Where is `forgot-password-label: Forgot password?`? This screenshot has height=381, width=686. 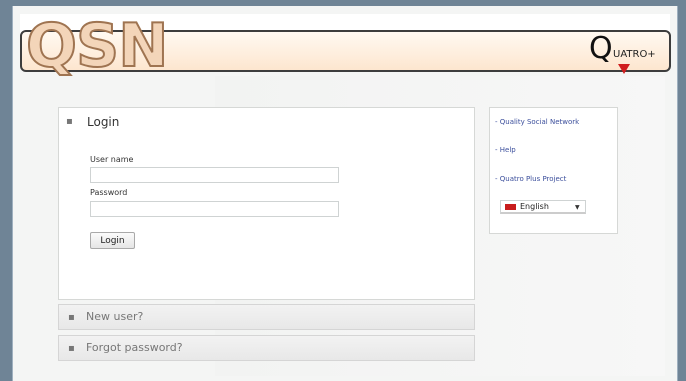 forgot-password-label: Forgot password? is located at coordinates (134, 347).